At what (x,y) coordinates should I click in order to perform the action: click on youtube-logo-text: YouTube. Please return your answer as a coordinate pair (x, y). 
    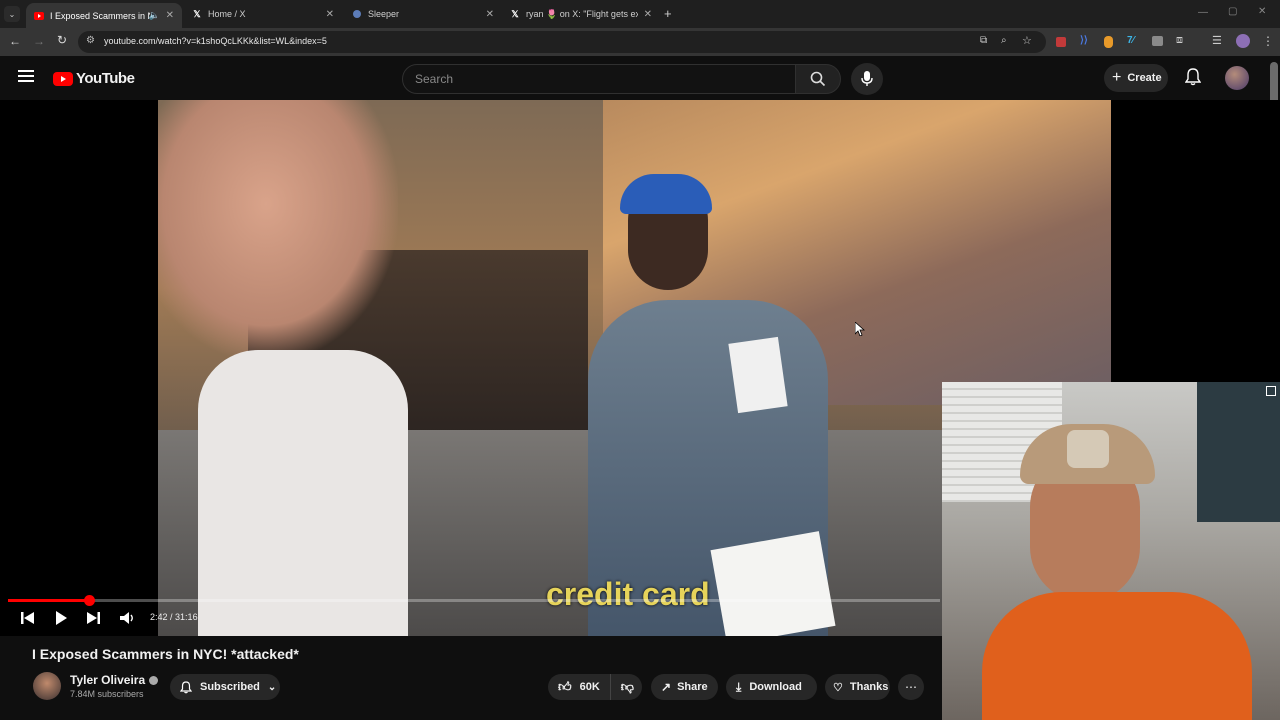
    Looking at the image, I should click on (105, 78).